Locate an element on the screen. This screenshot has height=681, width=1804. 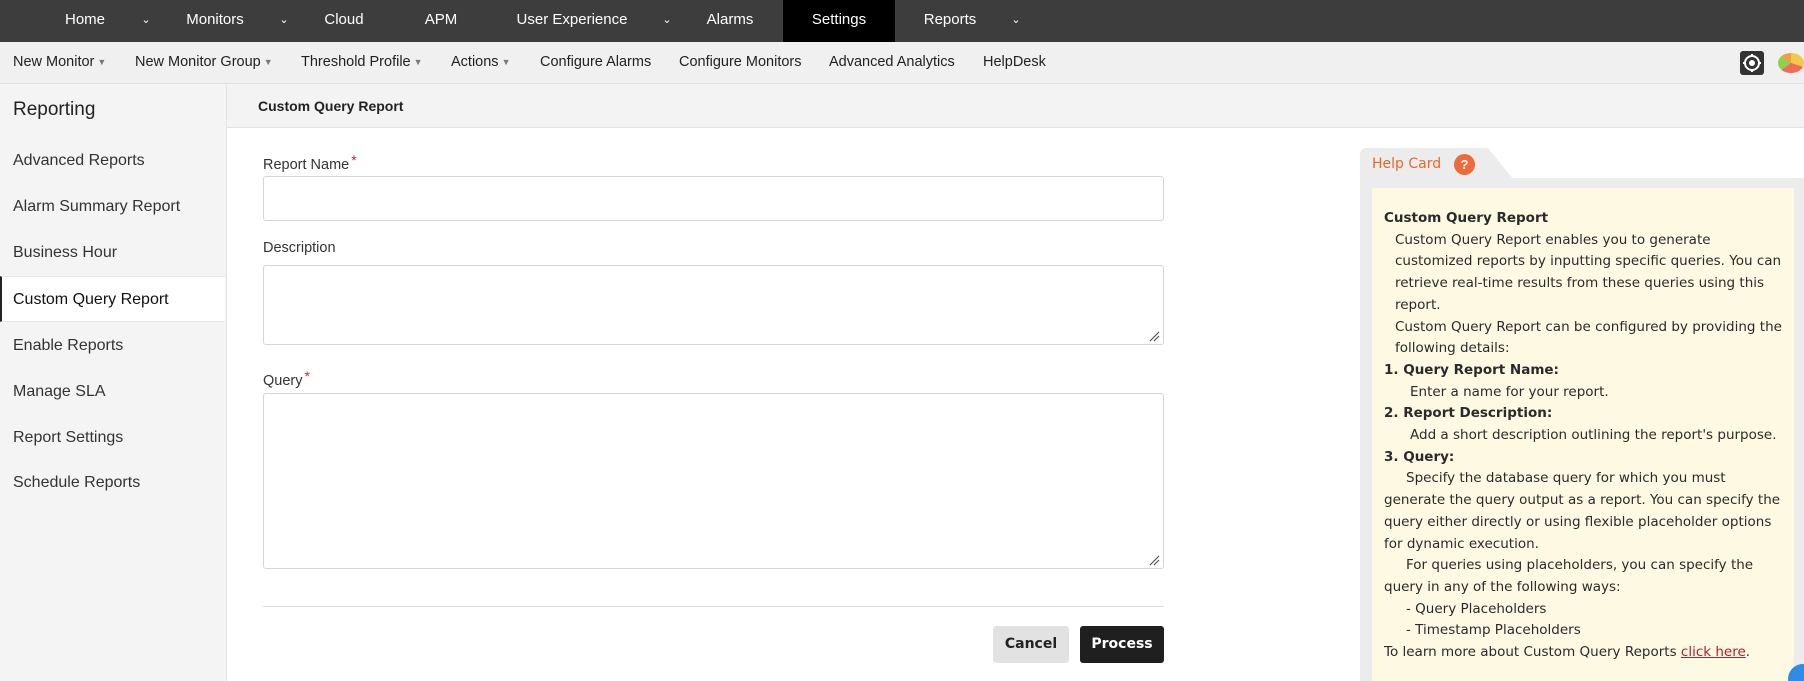
nav-tab-monitors: Monitors is located at coordinates (215, 21).